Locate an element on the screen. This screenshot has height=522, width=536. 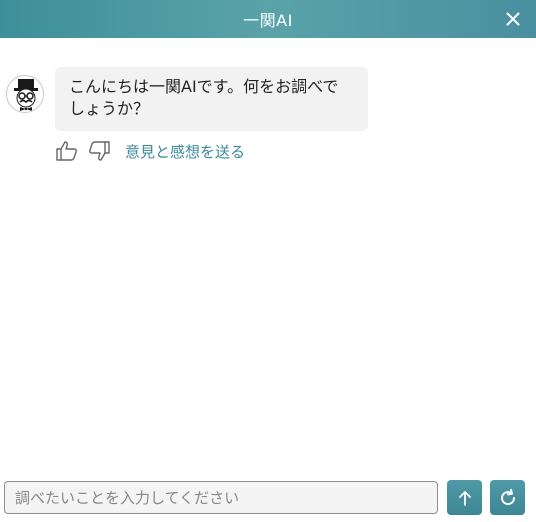
feedback-row: 意見と感想を送る is located at coordinates (150, 151).